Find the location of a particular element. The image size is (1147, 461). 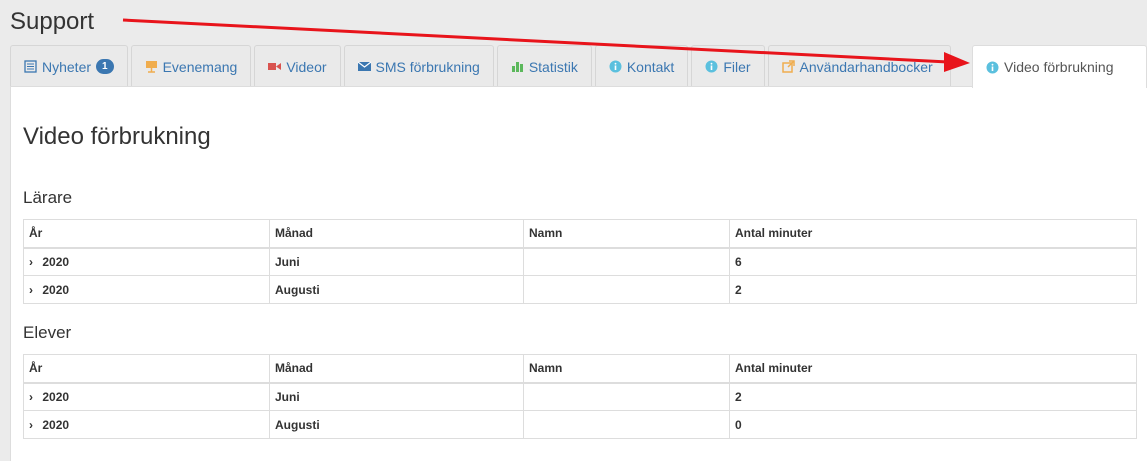

tab-statistik: Statistik is located at coordinates (544, 66).